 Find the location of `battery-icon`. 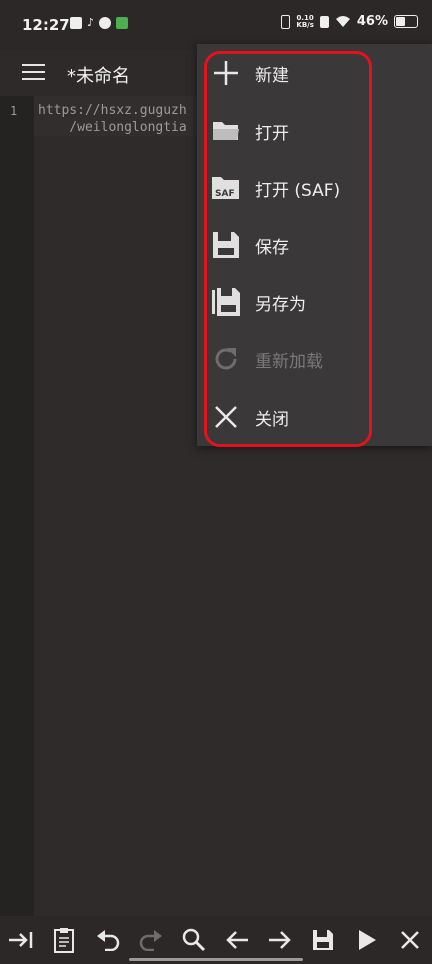

battery-icon is located at coordinates (406, 21).